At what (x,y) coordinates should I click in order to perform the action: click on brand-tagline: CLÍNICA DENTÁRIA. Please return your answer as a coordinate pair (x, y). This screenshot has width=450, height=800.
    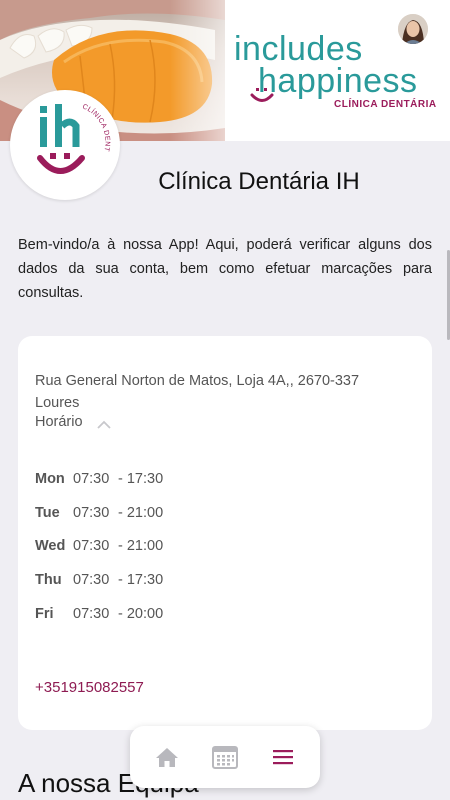
    Looking at the image, I should click on (385, 104).